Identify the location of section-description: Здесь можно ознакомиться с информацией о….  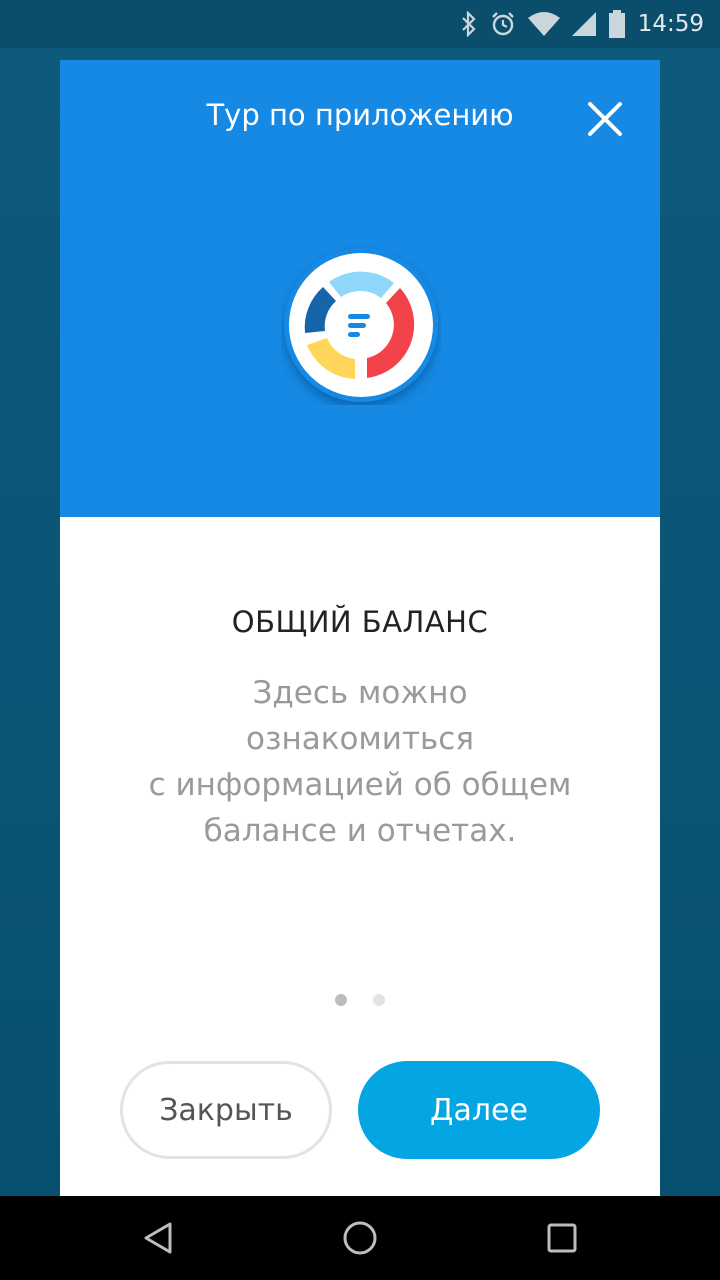
(360, 762).